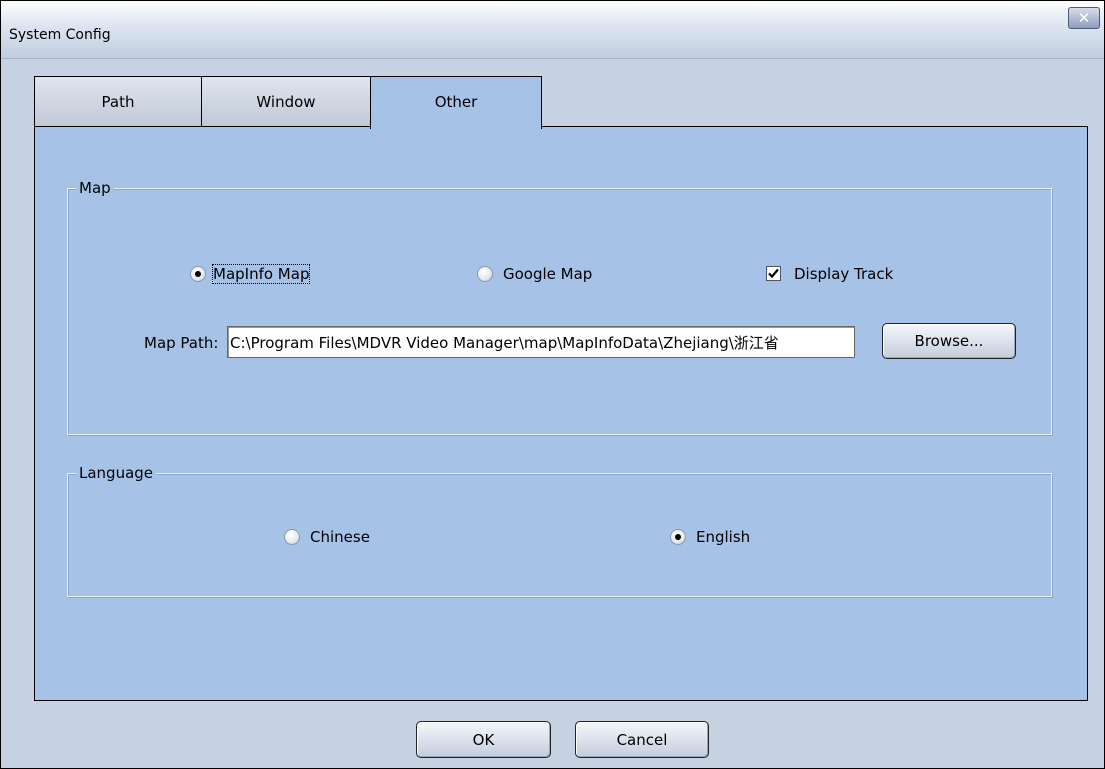 This screenshot has width=1105, height=769. What do you see at coordinates (261, 274) in the screenshot?
I see `mapinfo-map-label: MapInfo Map` at bounding box center [261, 274].